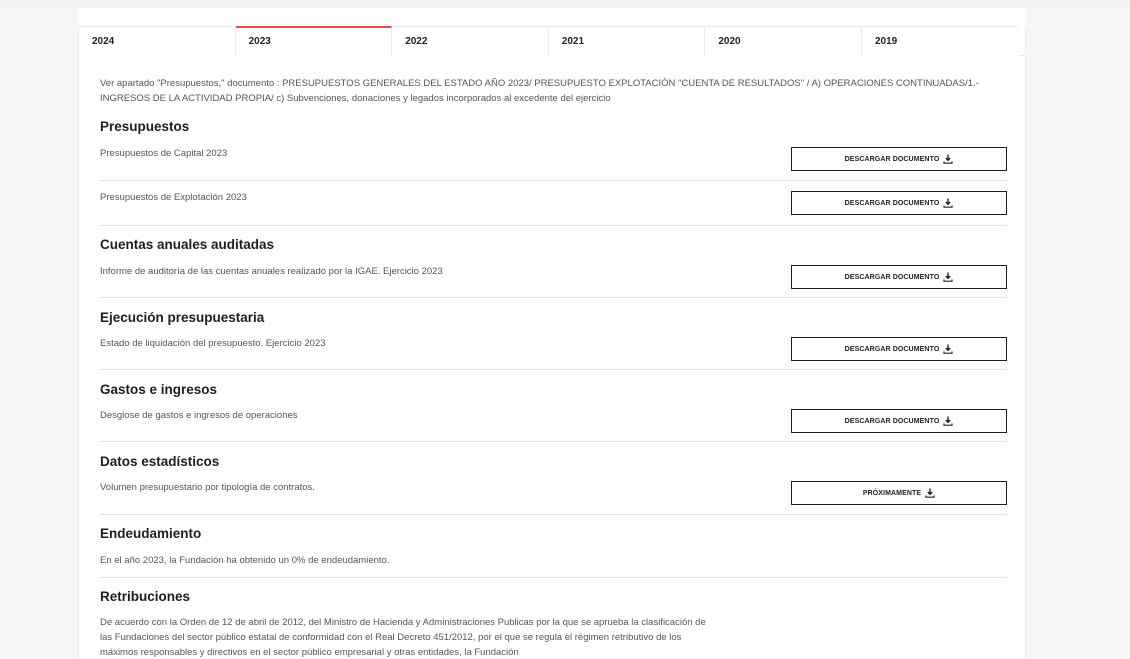 This screenshot has width=1130, height=659. I want to click on section-title-presupuestos: Presupuestos, so click(145, 126).